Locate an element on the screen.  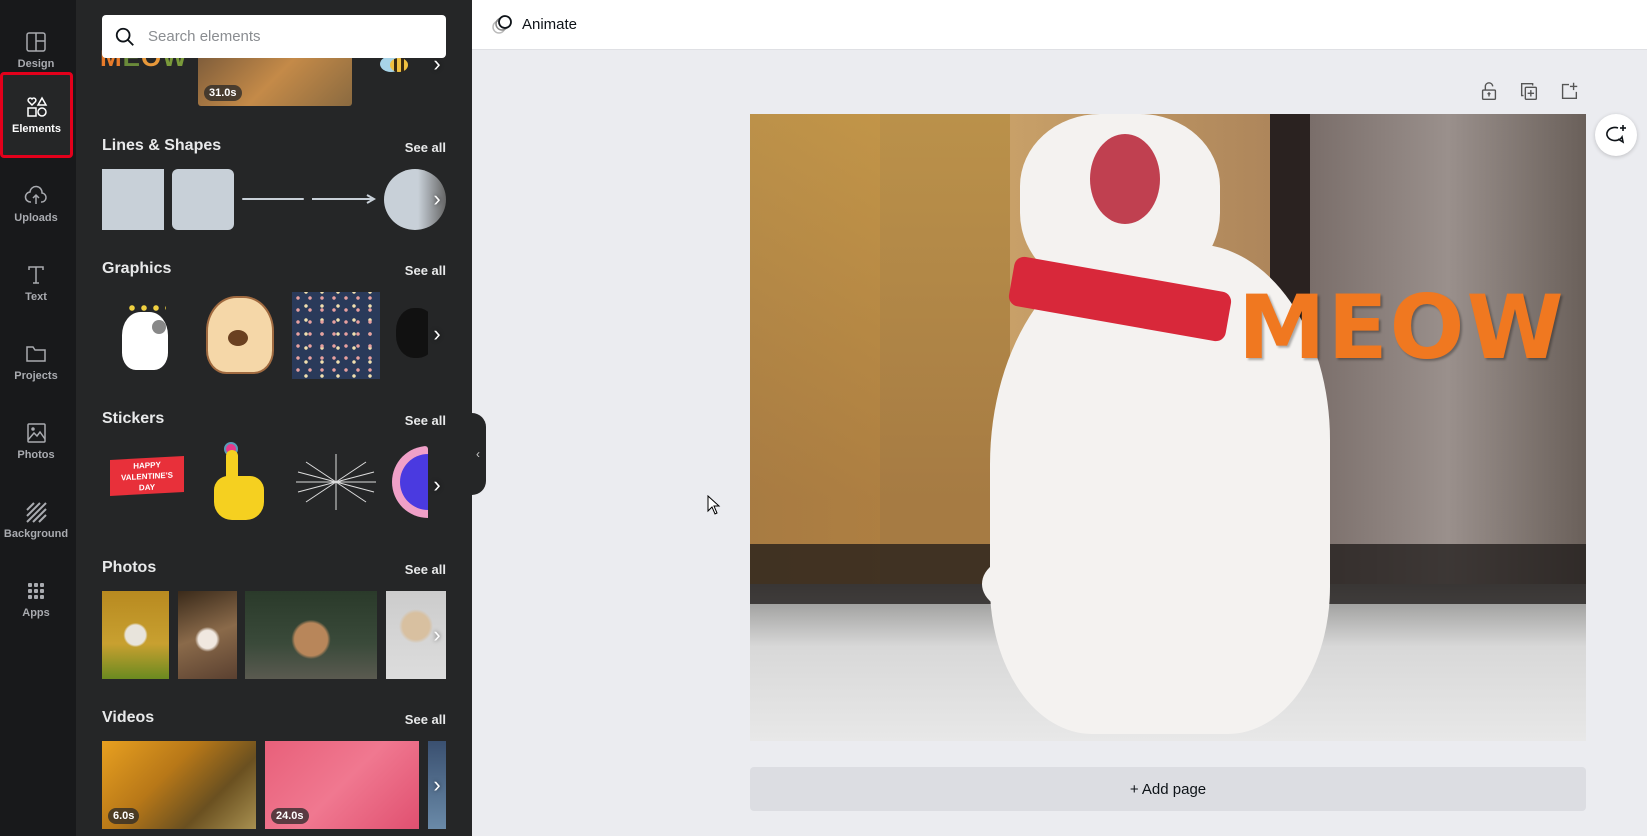
valentines-sticker: HAPPY VALENTINE'S DAY is located at coordinates (146, 478).